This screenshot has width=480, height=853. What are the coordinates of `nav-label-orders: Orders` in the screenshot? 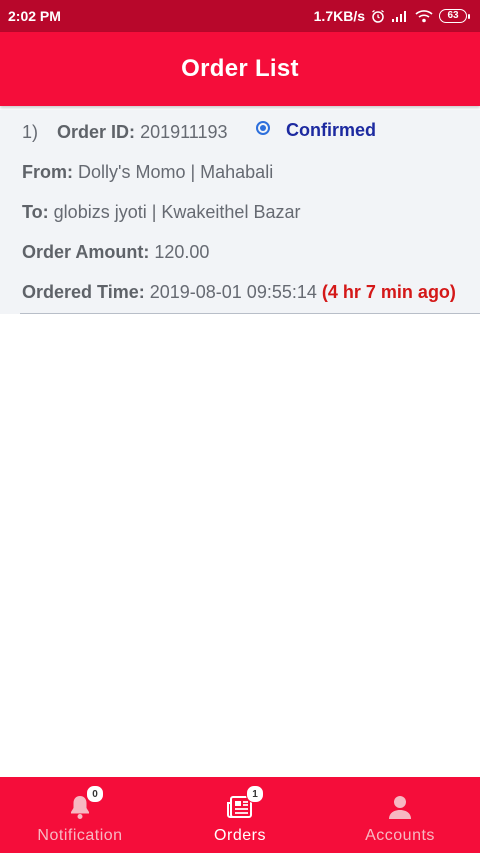 It's located at (240, 835).